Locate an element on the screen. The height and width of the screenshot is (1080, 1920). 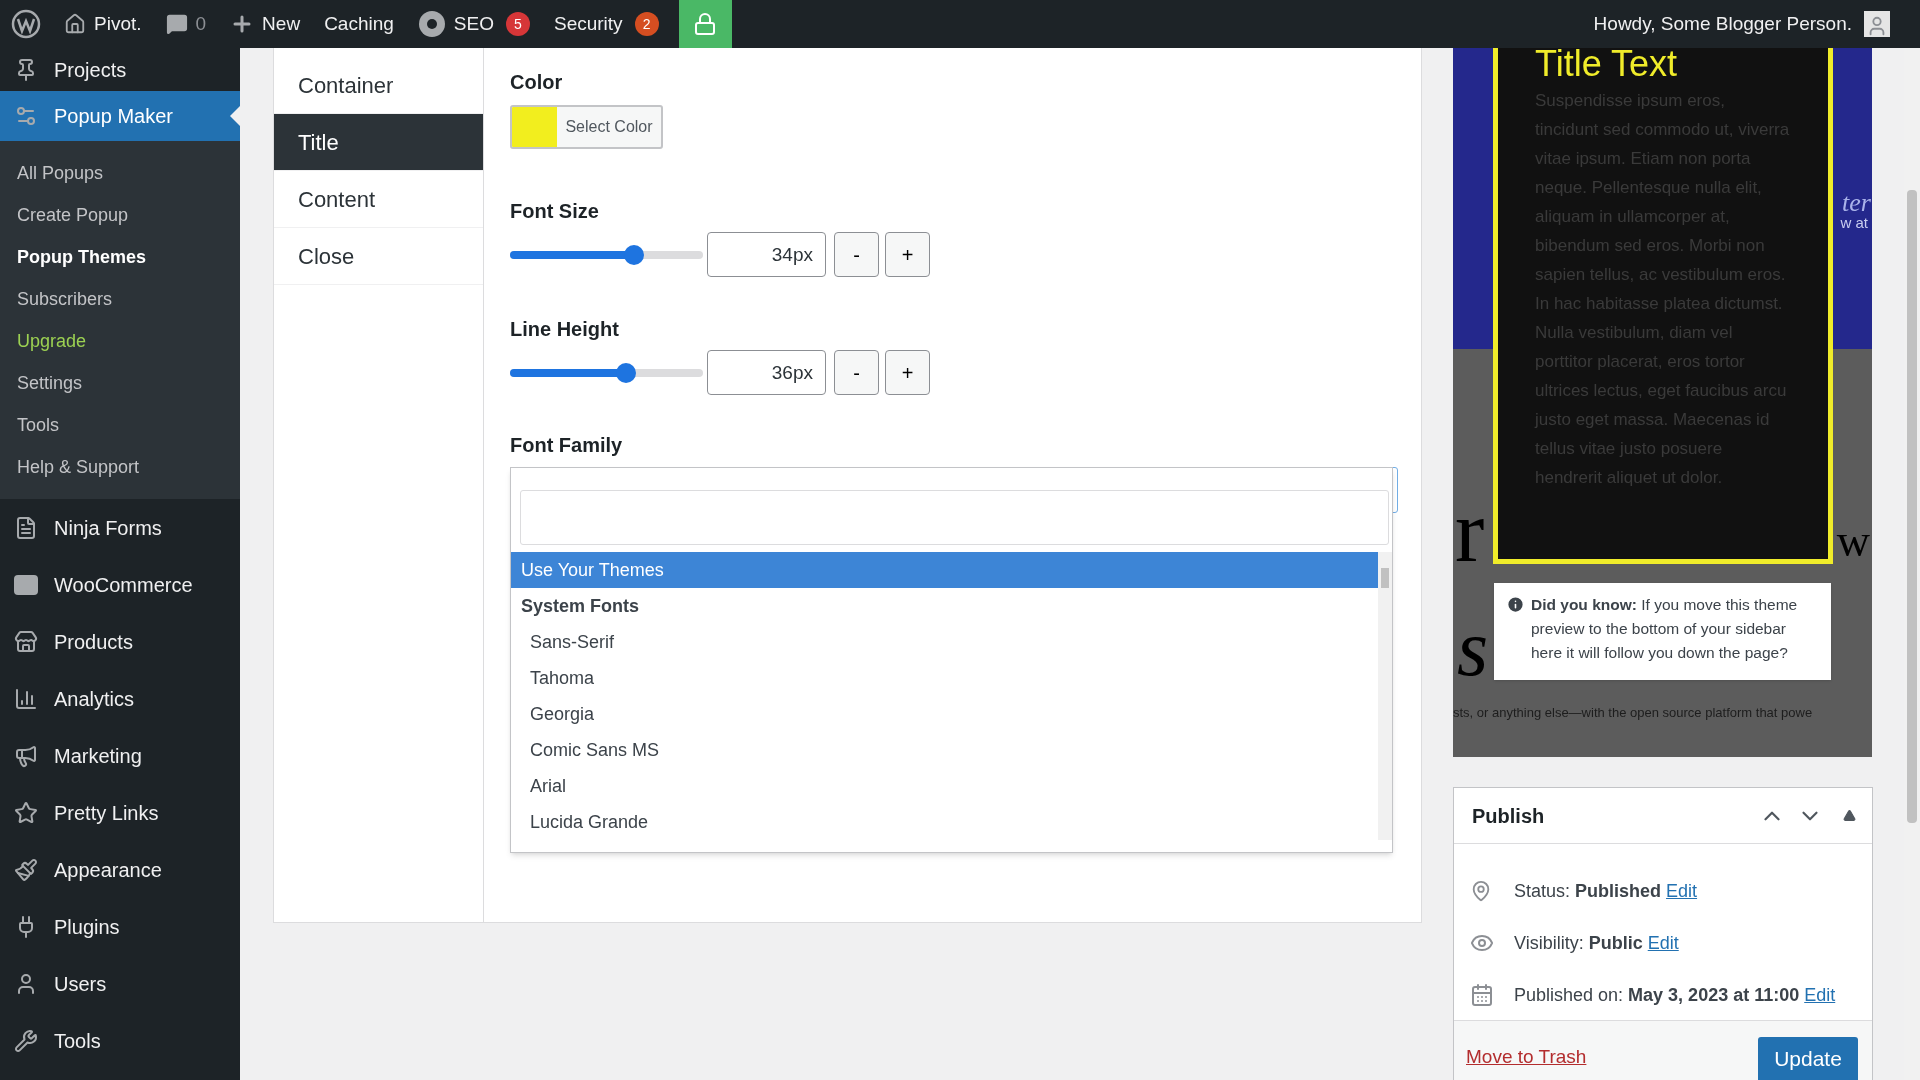
field-label: Line Height is located at coordinates (565, 329).